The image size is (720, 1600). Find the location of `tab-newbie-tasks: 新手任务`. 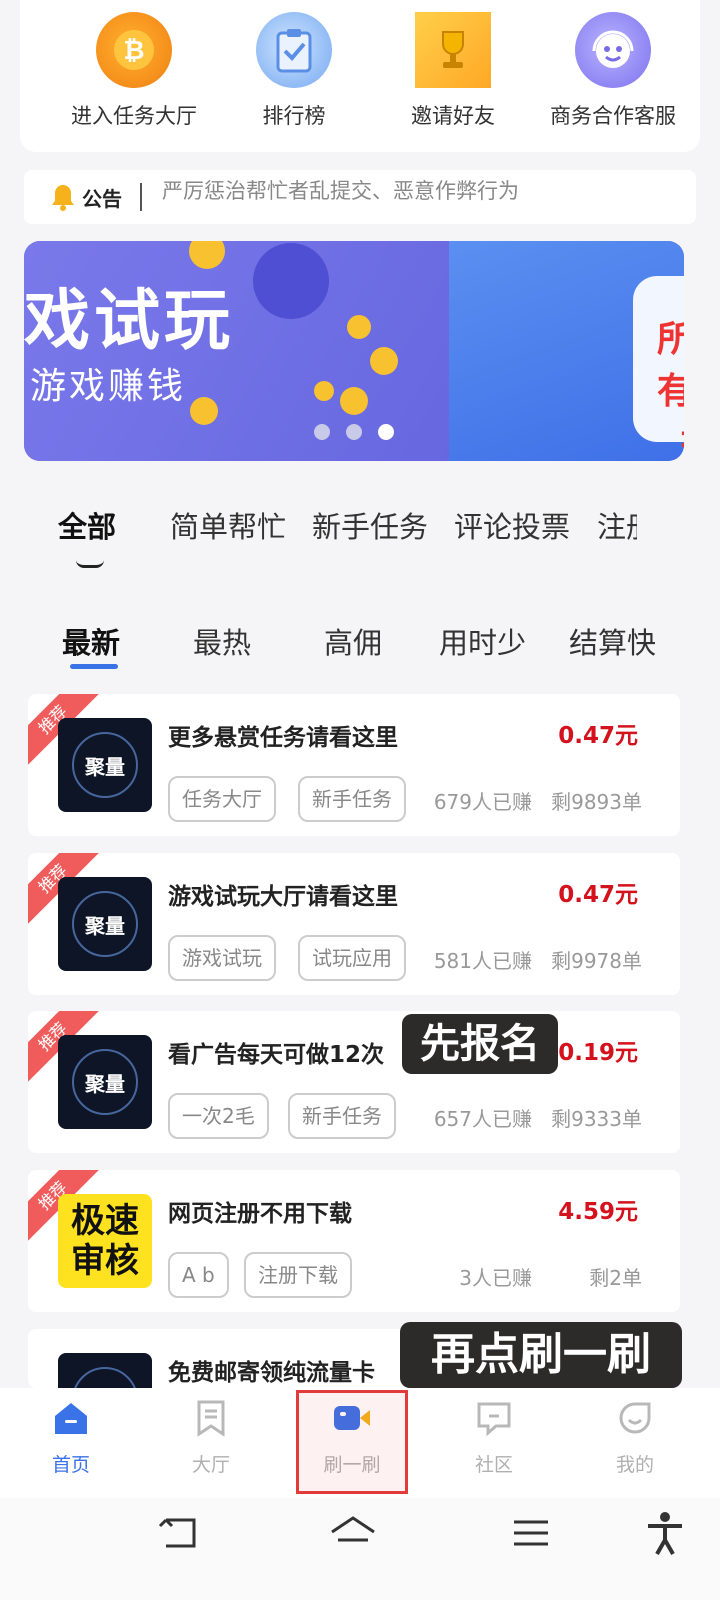

tab-newbie-tasks: 新手任务 is located at coordinates (370, 525).